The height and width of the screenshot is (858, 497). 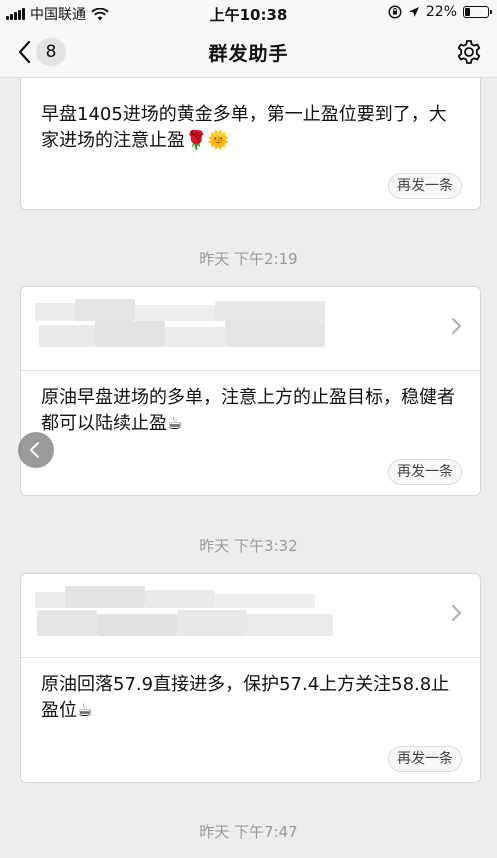 I want to click on chevron-left-icon, so click(x=34, y=450).